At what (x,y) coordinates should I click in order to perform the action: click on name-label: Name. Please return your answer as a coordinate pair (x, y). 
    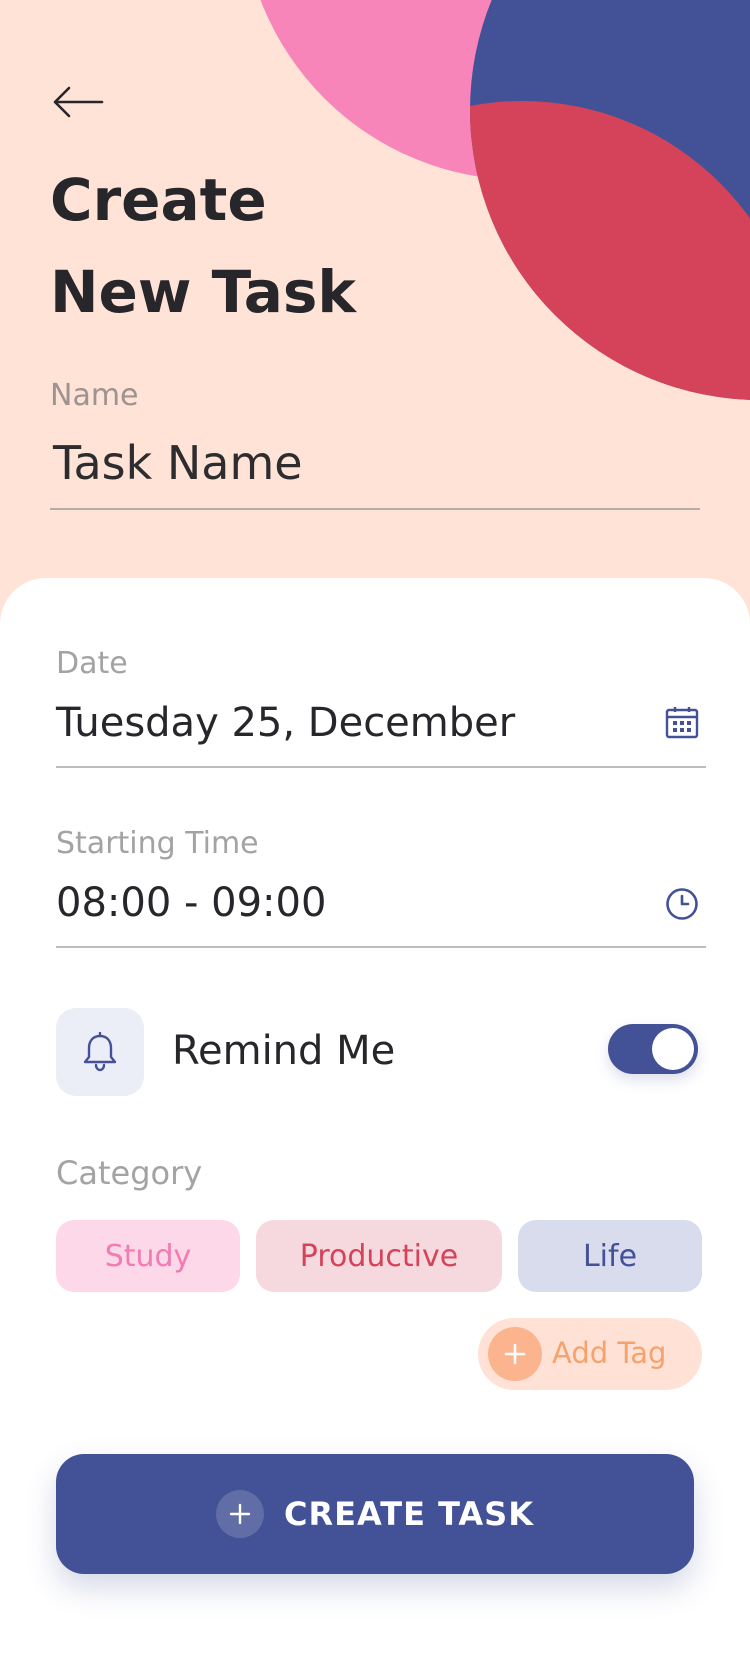
    Looking at the image, I should click on (94, 395).